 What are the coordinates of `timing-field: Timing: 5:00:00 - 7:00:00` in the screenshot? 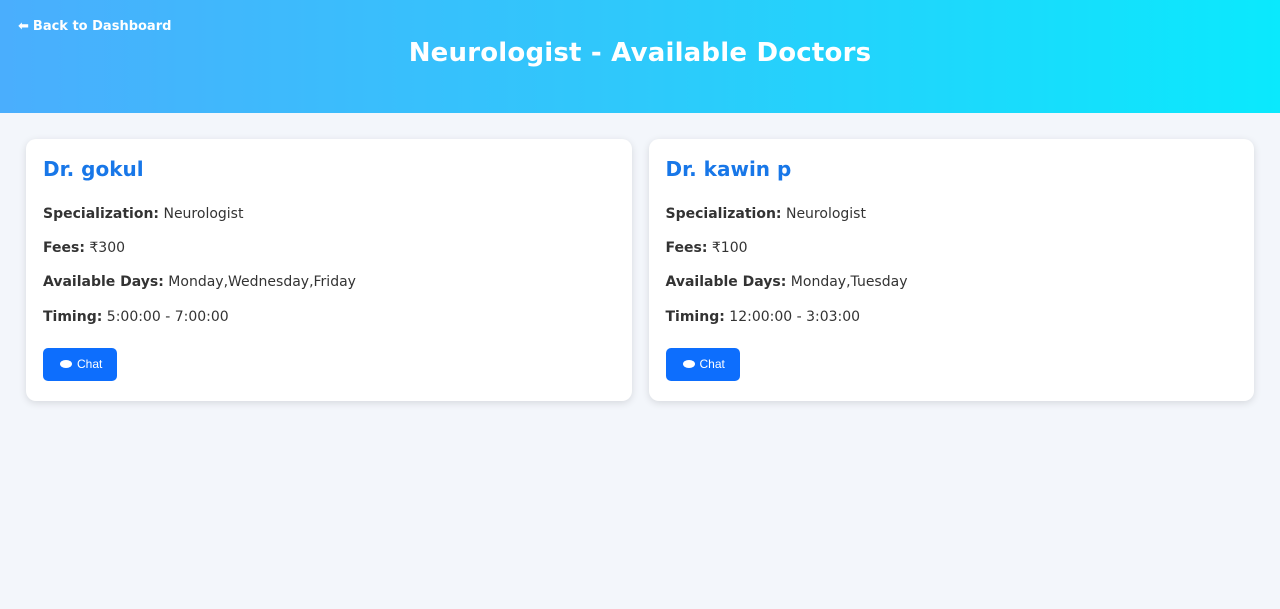 It's located at (329, 317).